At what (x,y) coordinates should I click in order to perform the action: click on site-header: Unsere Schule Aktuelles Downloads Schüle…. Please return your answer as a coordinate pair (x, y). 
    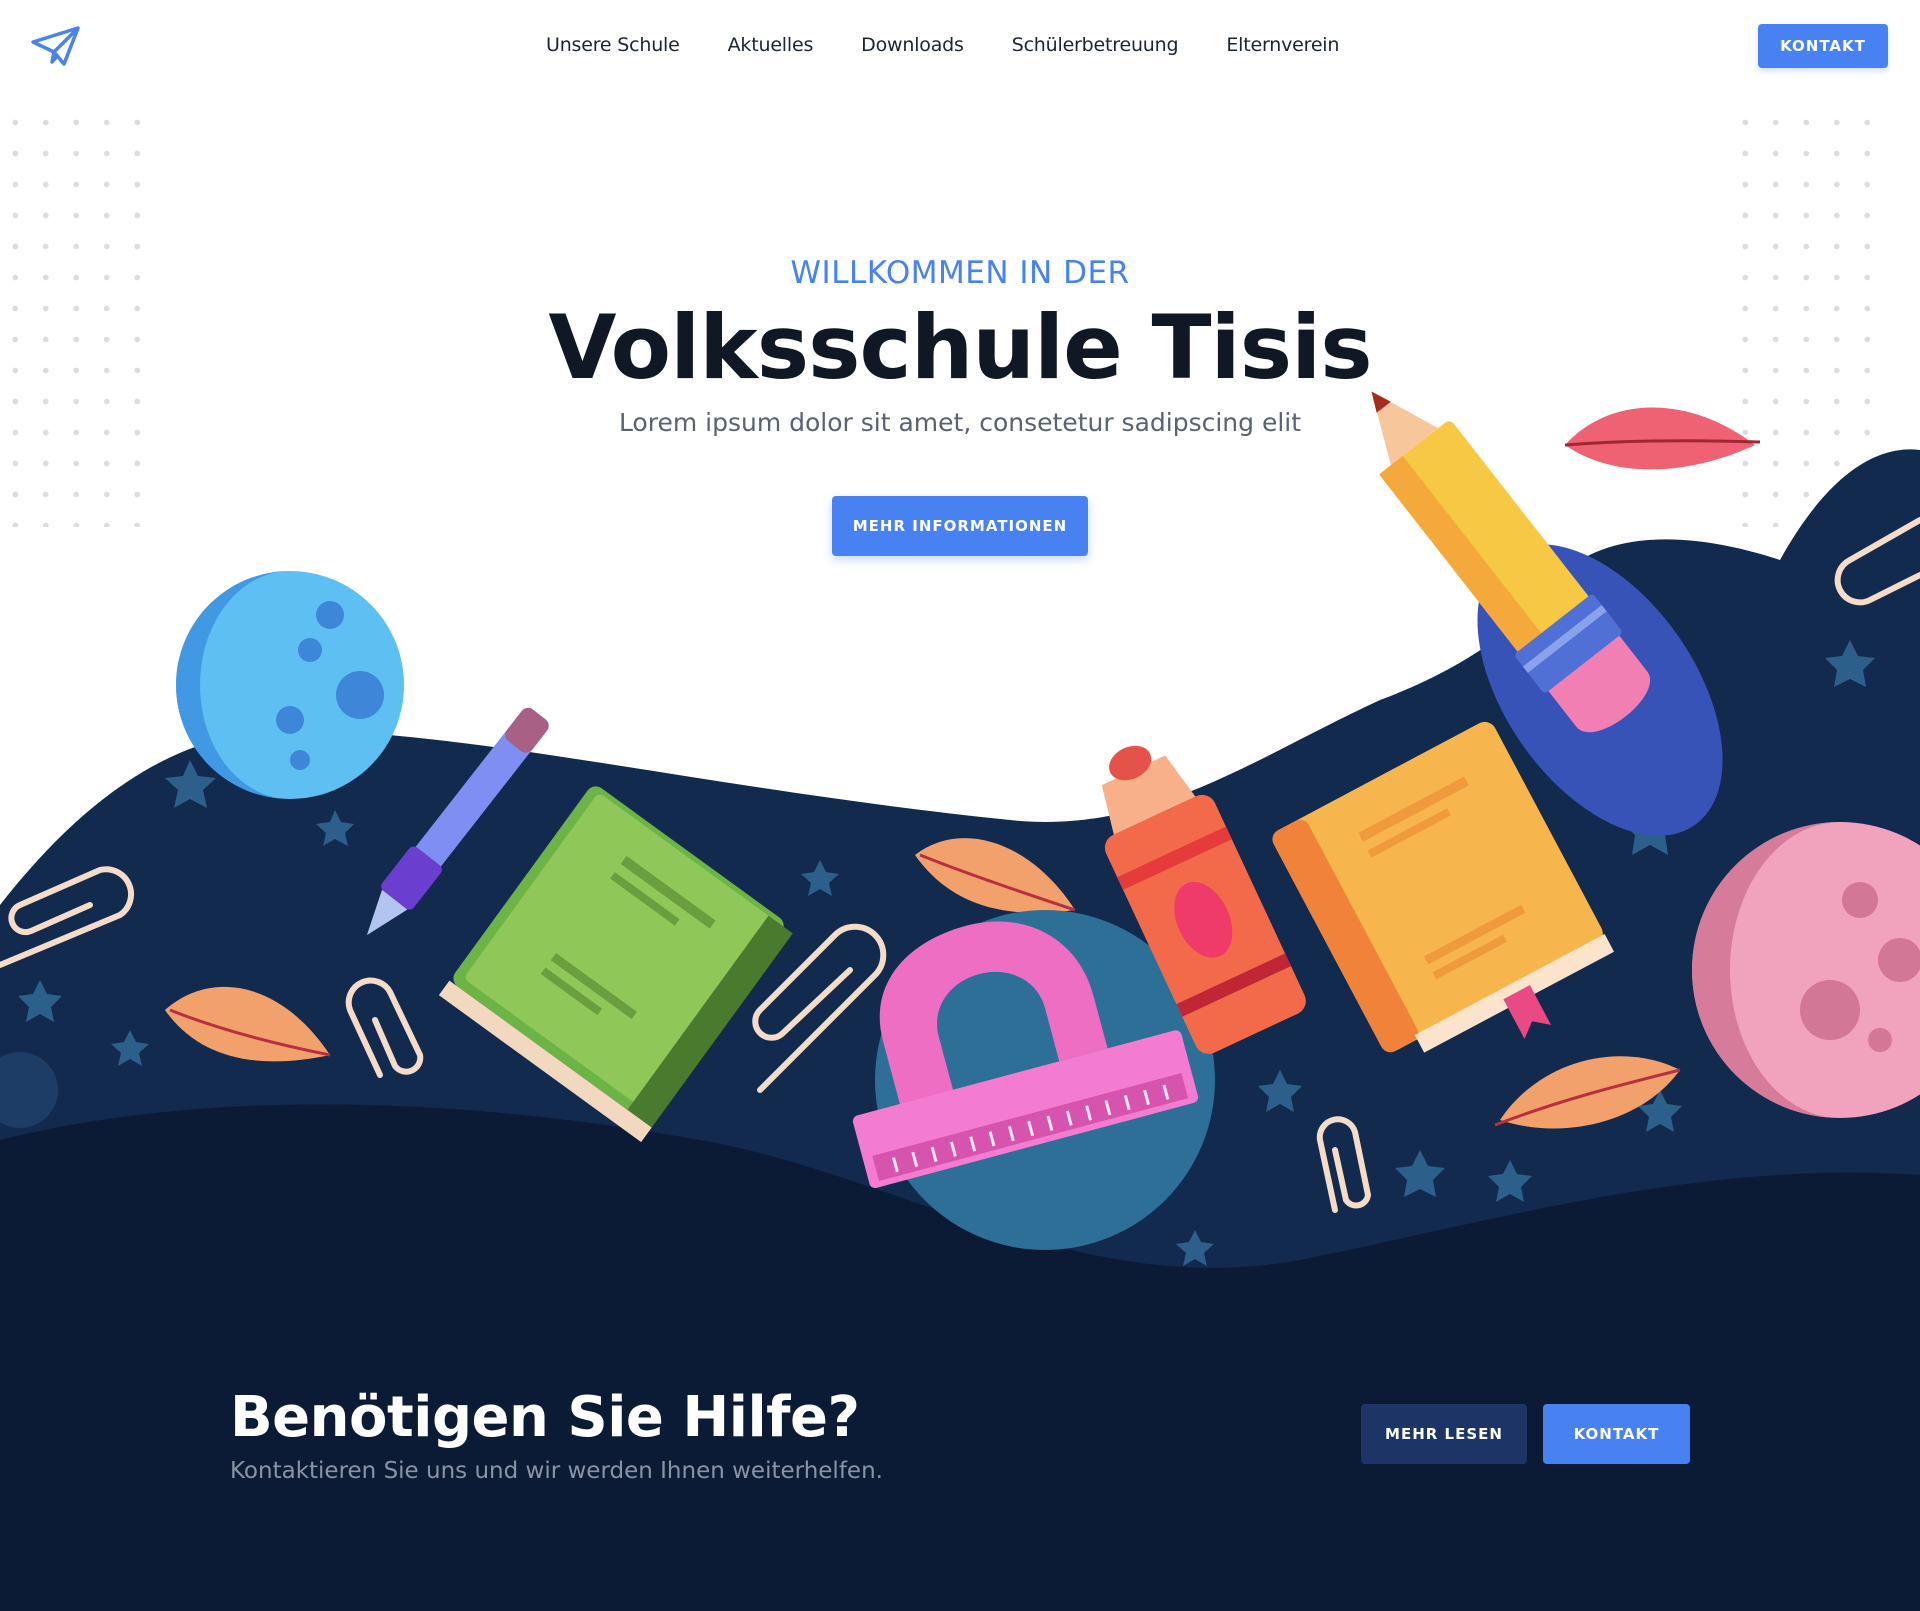
    Looking at the image, I should click on (960, 46).